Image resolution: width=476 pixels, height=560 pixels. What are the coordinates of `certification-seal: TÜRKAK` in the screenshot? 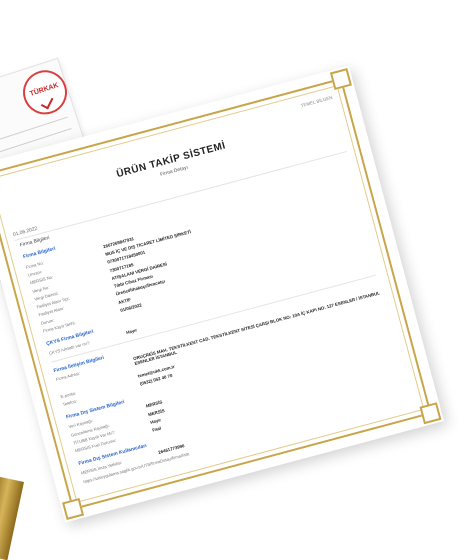 It's located at (45, 92).